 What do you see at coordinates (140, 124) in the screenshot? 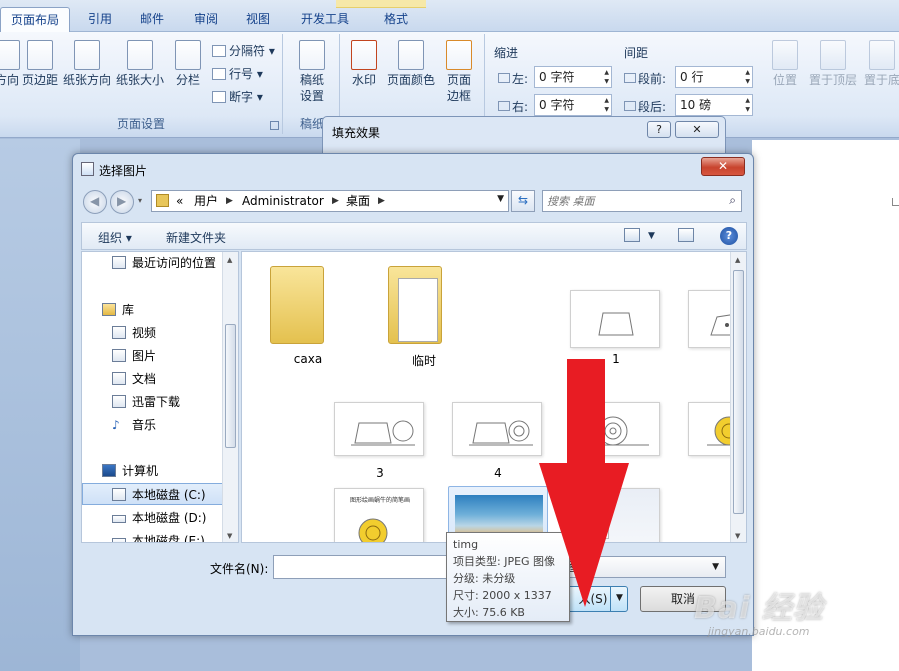
I see `group-label-page-setup: 页面设置` at bounding box center [140, 124].